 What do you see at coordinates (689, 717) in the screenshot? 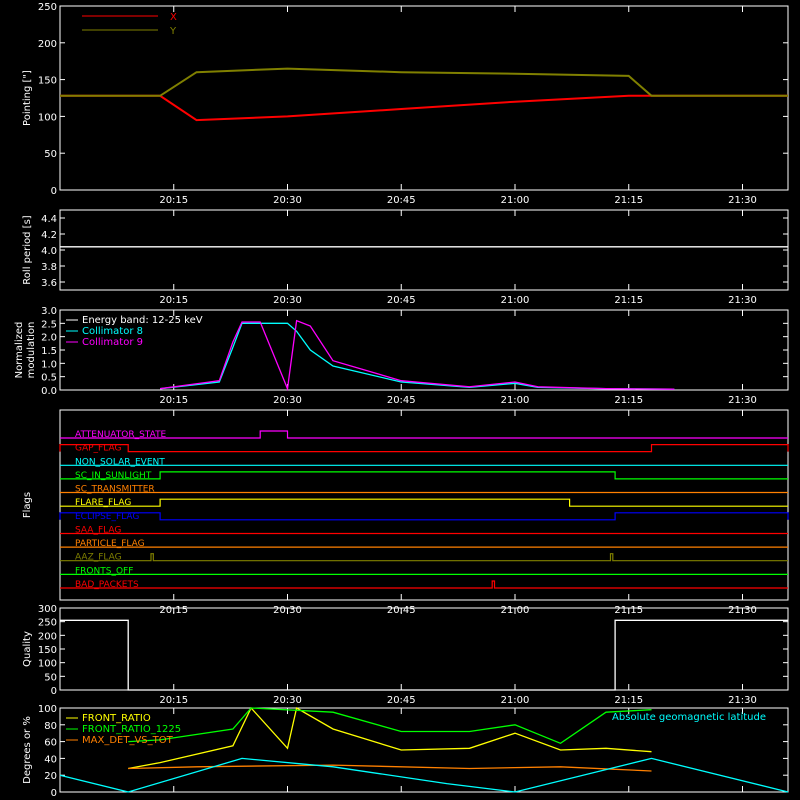
I see `ratios-legend-label-3: Absolute geomagnetic latitude` at bounding box center [689, 717].